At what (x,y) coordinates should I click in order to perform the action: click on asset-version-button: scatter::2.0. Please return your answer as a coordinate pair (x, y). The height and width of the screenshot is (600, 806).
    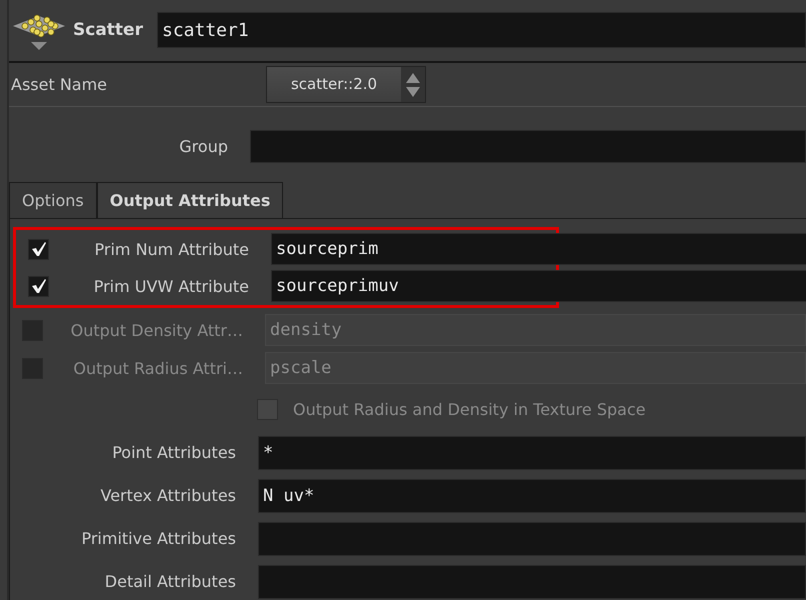
    Looking at the image, I should click on (346, 84).